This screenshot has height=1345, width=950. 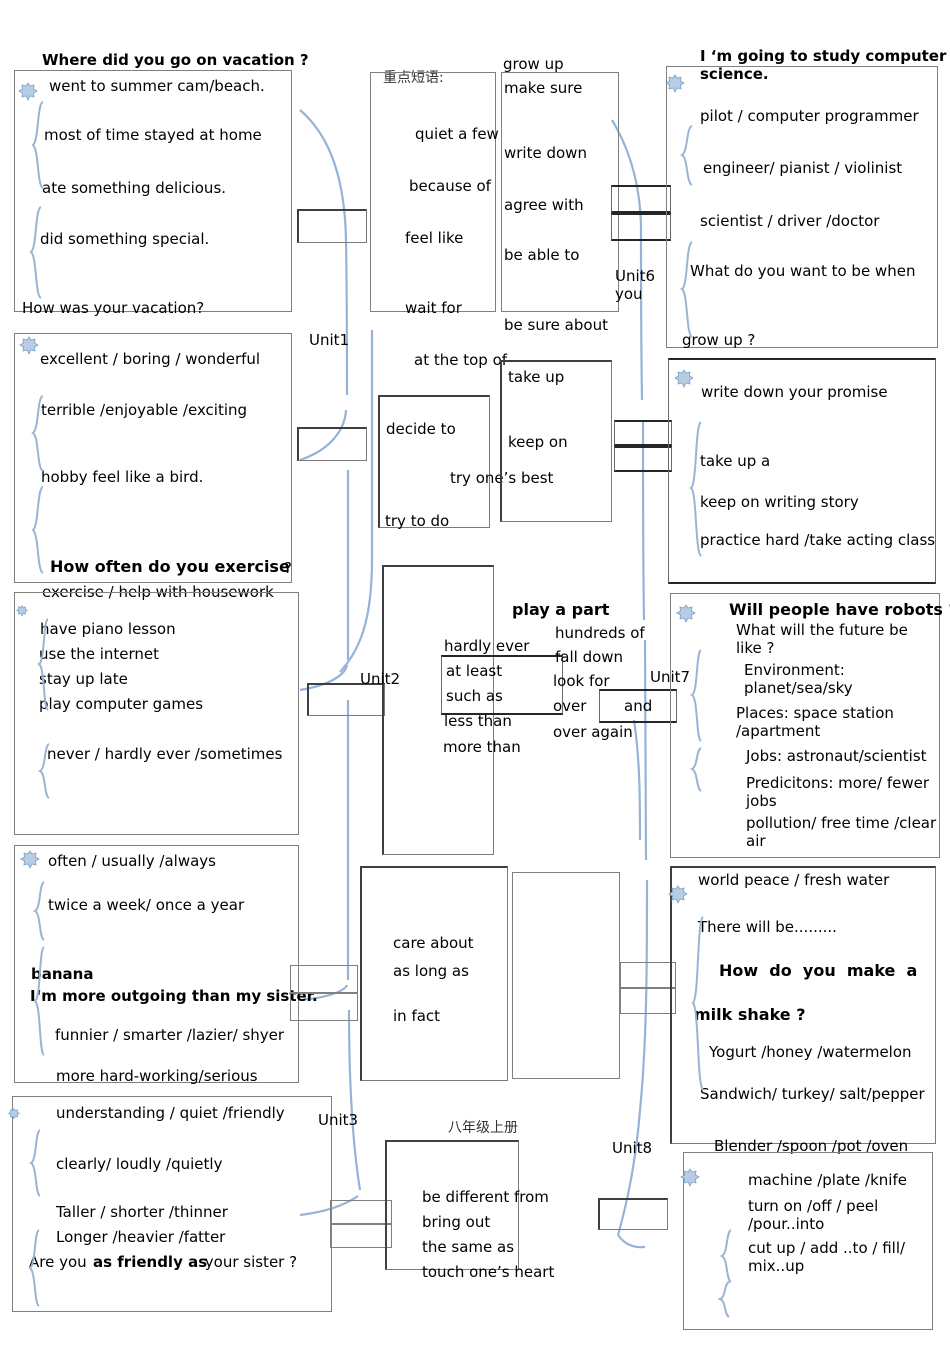 What do you see at coordinates (485, 1197) in the screenshot?
I see `mid8-line-0: be different from` at bounding box center [485, 1197].